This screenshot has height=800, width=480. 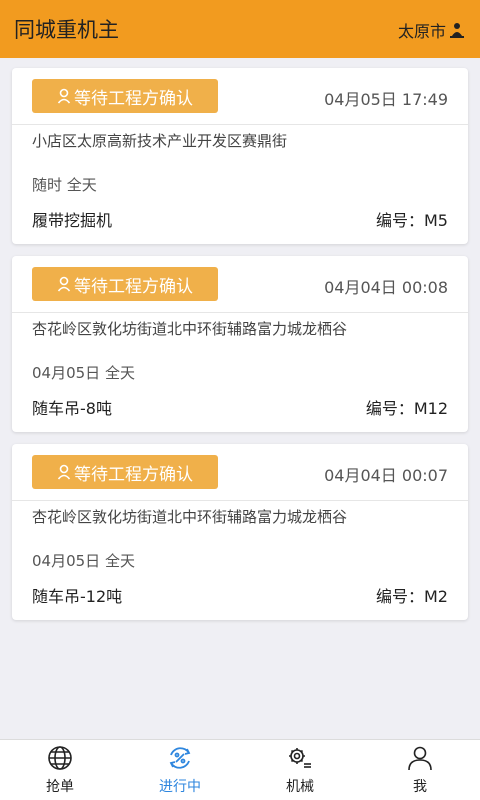 I want to click on order-datetime: 04月04日 00:08, so click(x=386, y=287).